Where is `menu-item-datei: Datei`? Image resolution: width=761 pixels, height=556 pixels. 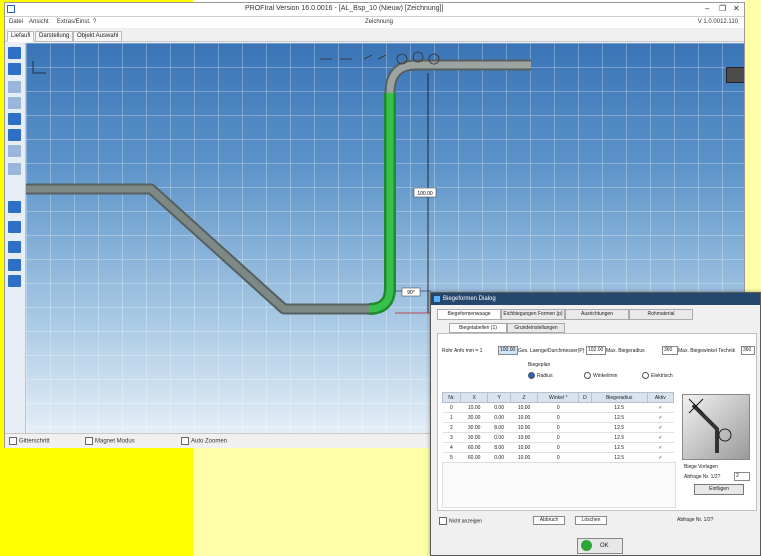
menu-item-datei: Datei is located at coordinates (16, 22).